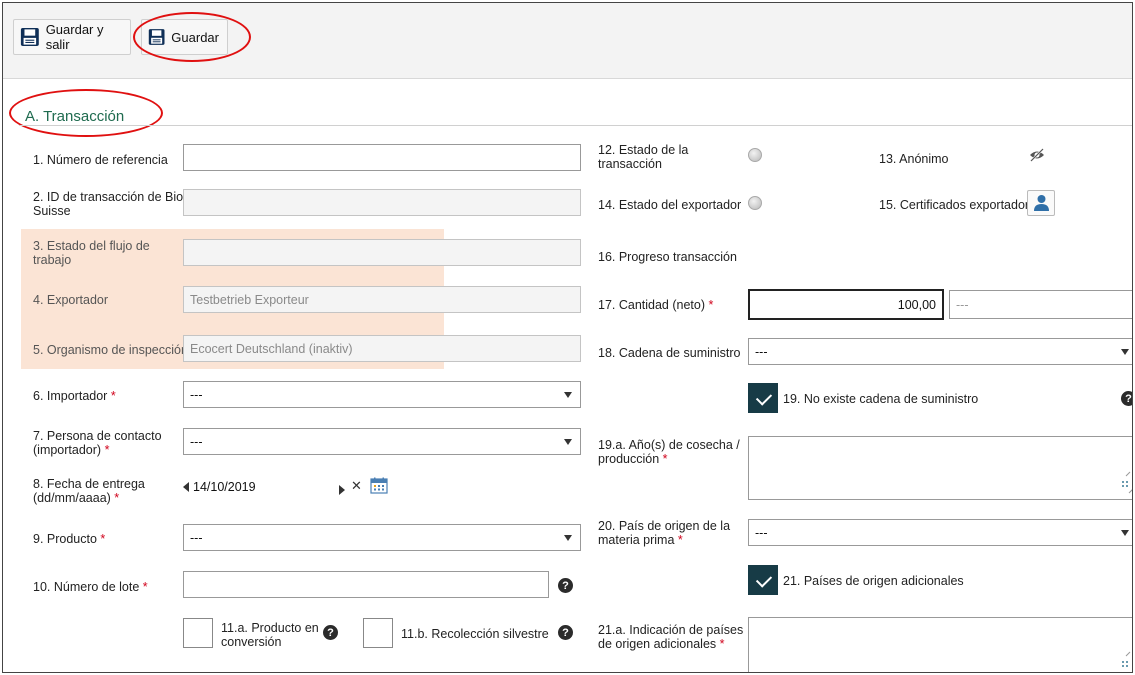  I want to click on transaction-status-label: 12. Estado de la transacción, so click(643, 157).